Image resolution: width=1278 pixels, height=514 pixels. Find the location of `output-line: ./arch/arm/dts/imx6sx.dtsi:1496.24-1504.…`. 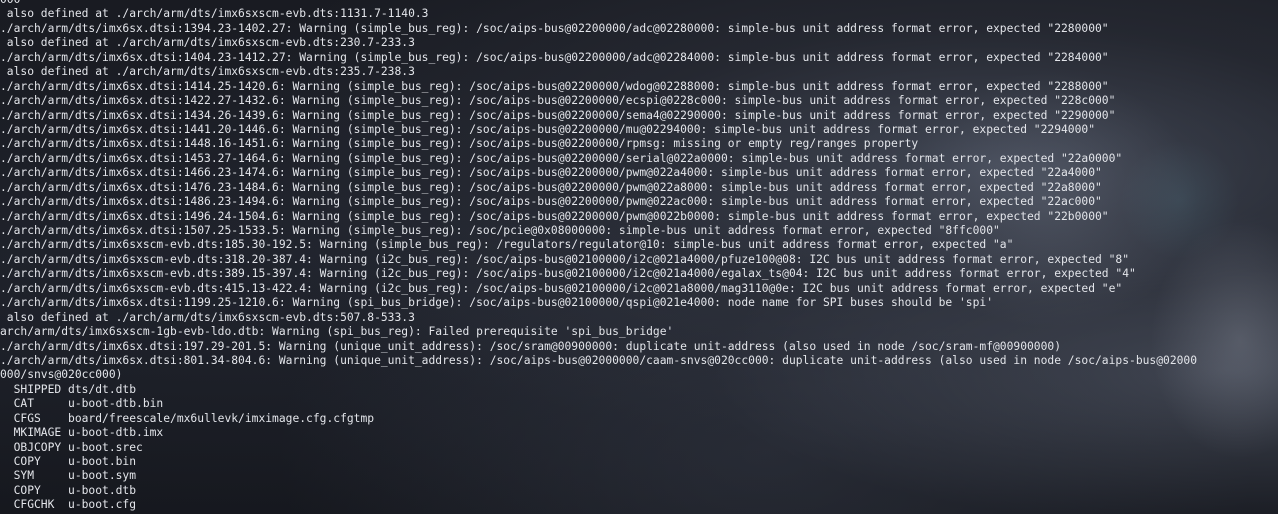

output-line: ./arch/arm/dts/imx6sx.dtsi:1496.24-1504.… is located at coordinates (554, 216).